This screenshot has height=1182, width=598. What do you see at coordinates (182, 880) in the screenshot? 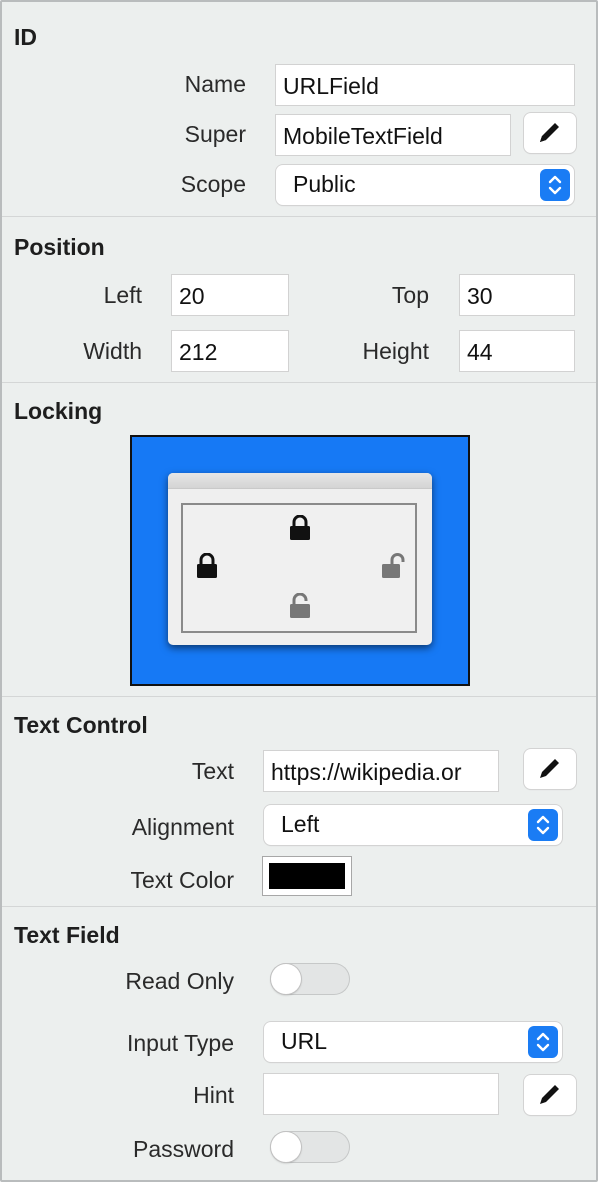
I see `text-color-label: Text Color` at bounding box center [182, 880].